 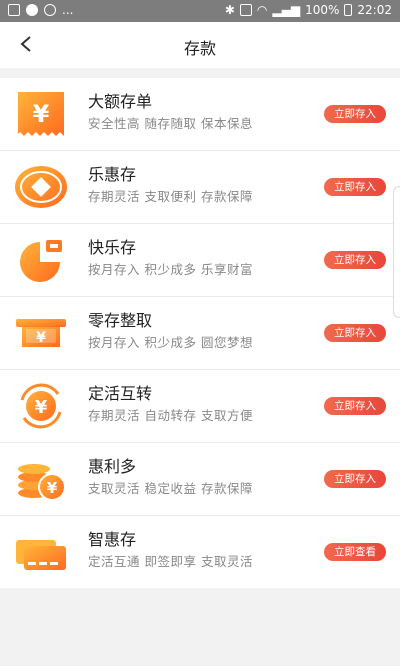 I want to click on image-icon, so click(x=14, y=10).